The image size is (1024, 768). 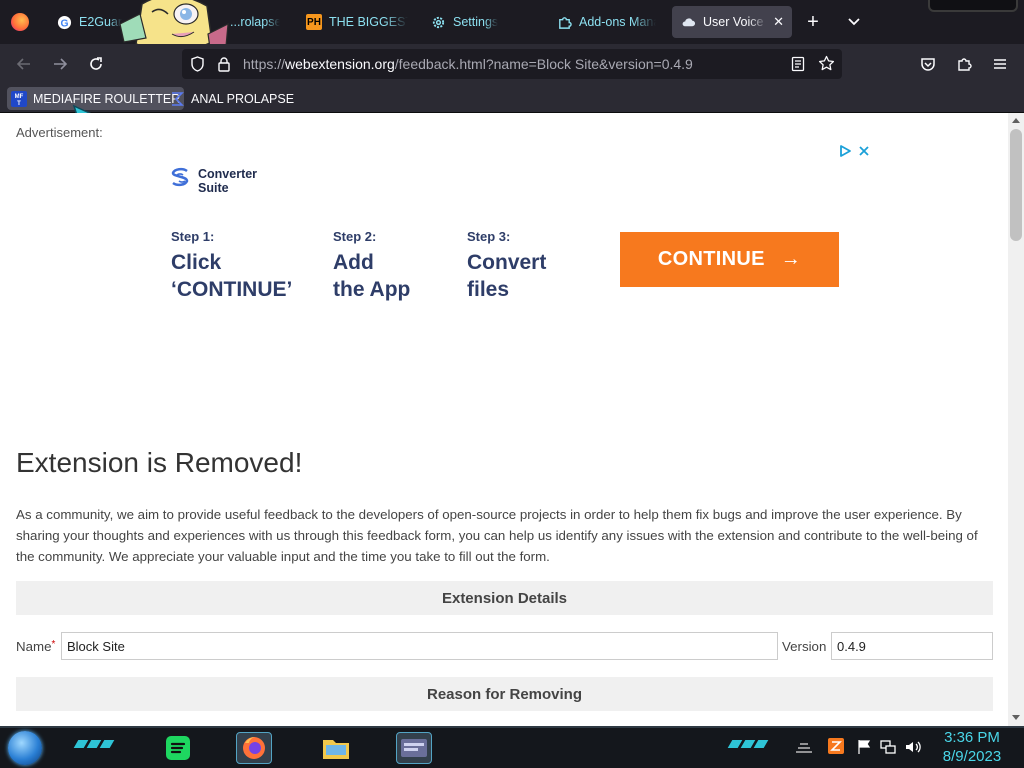 What do you see at coordinates (25, 748) in the screenshot?
I see `start-orb-icon` at bounding box center [25, 748].